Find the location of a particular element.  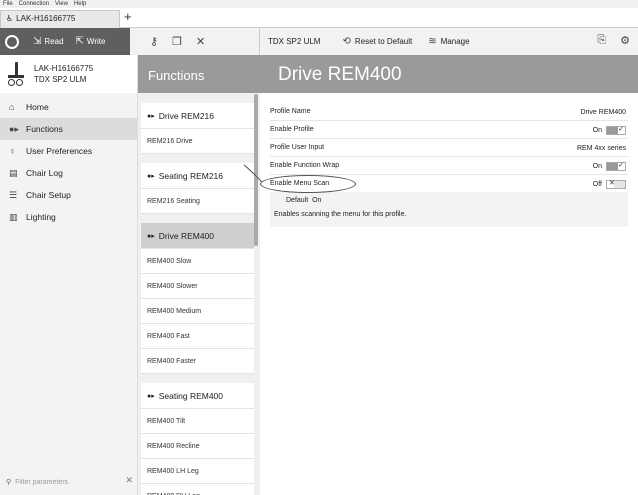

functions-icon: ●▸ is located at coordinates (14, 128).